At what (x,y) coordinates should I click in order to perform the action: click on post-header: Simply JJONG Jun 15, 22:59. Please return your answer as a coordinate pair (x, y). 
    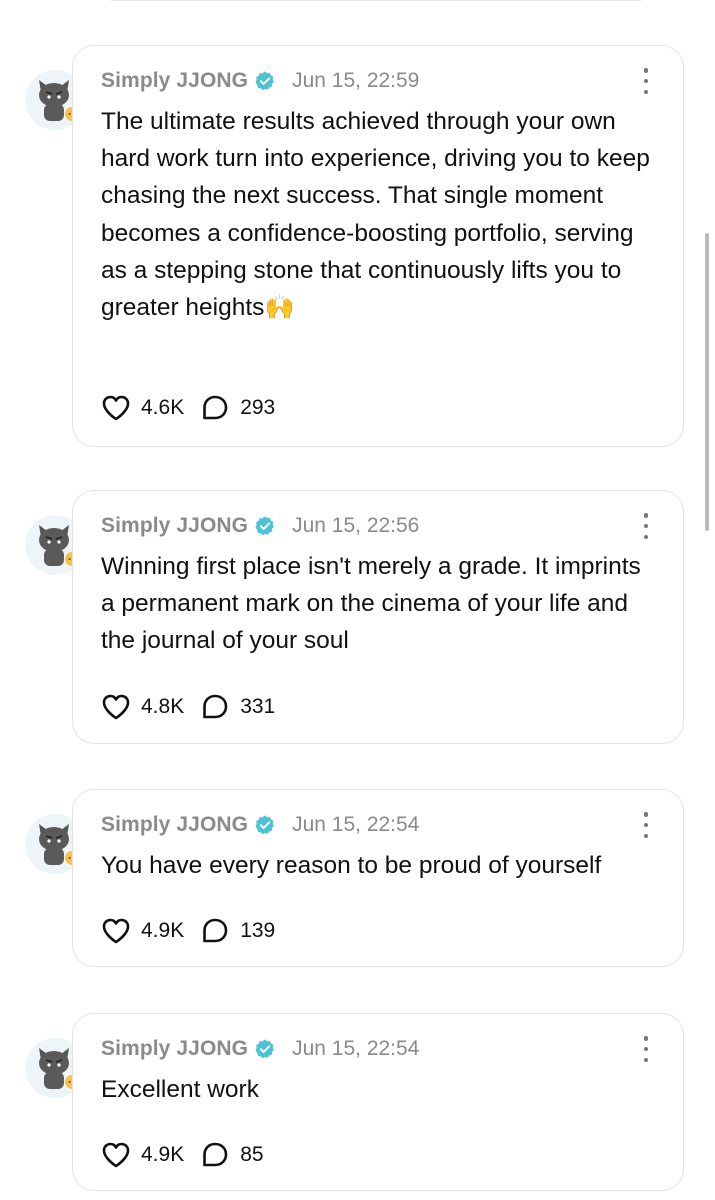
    Looking at the image, I should click on (260, 81).